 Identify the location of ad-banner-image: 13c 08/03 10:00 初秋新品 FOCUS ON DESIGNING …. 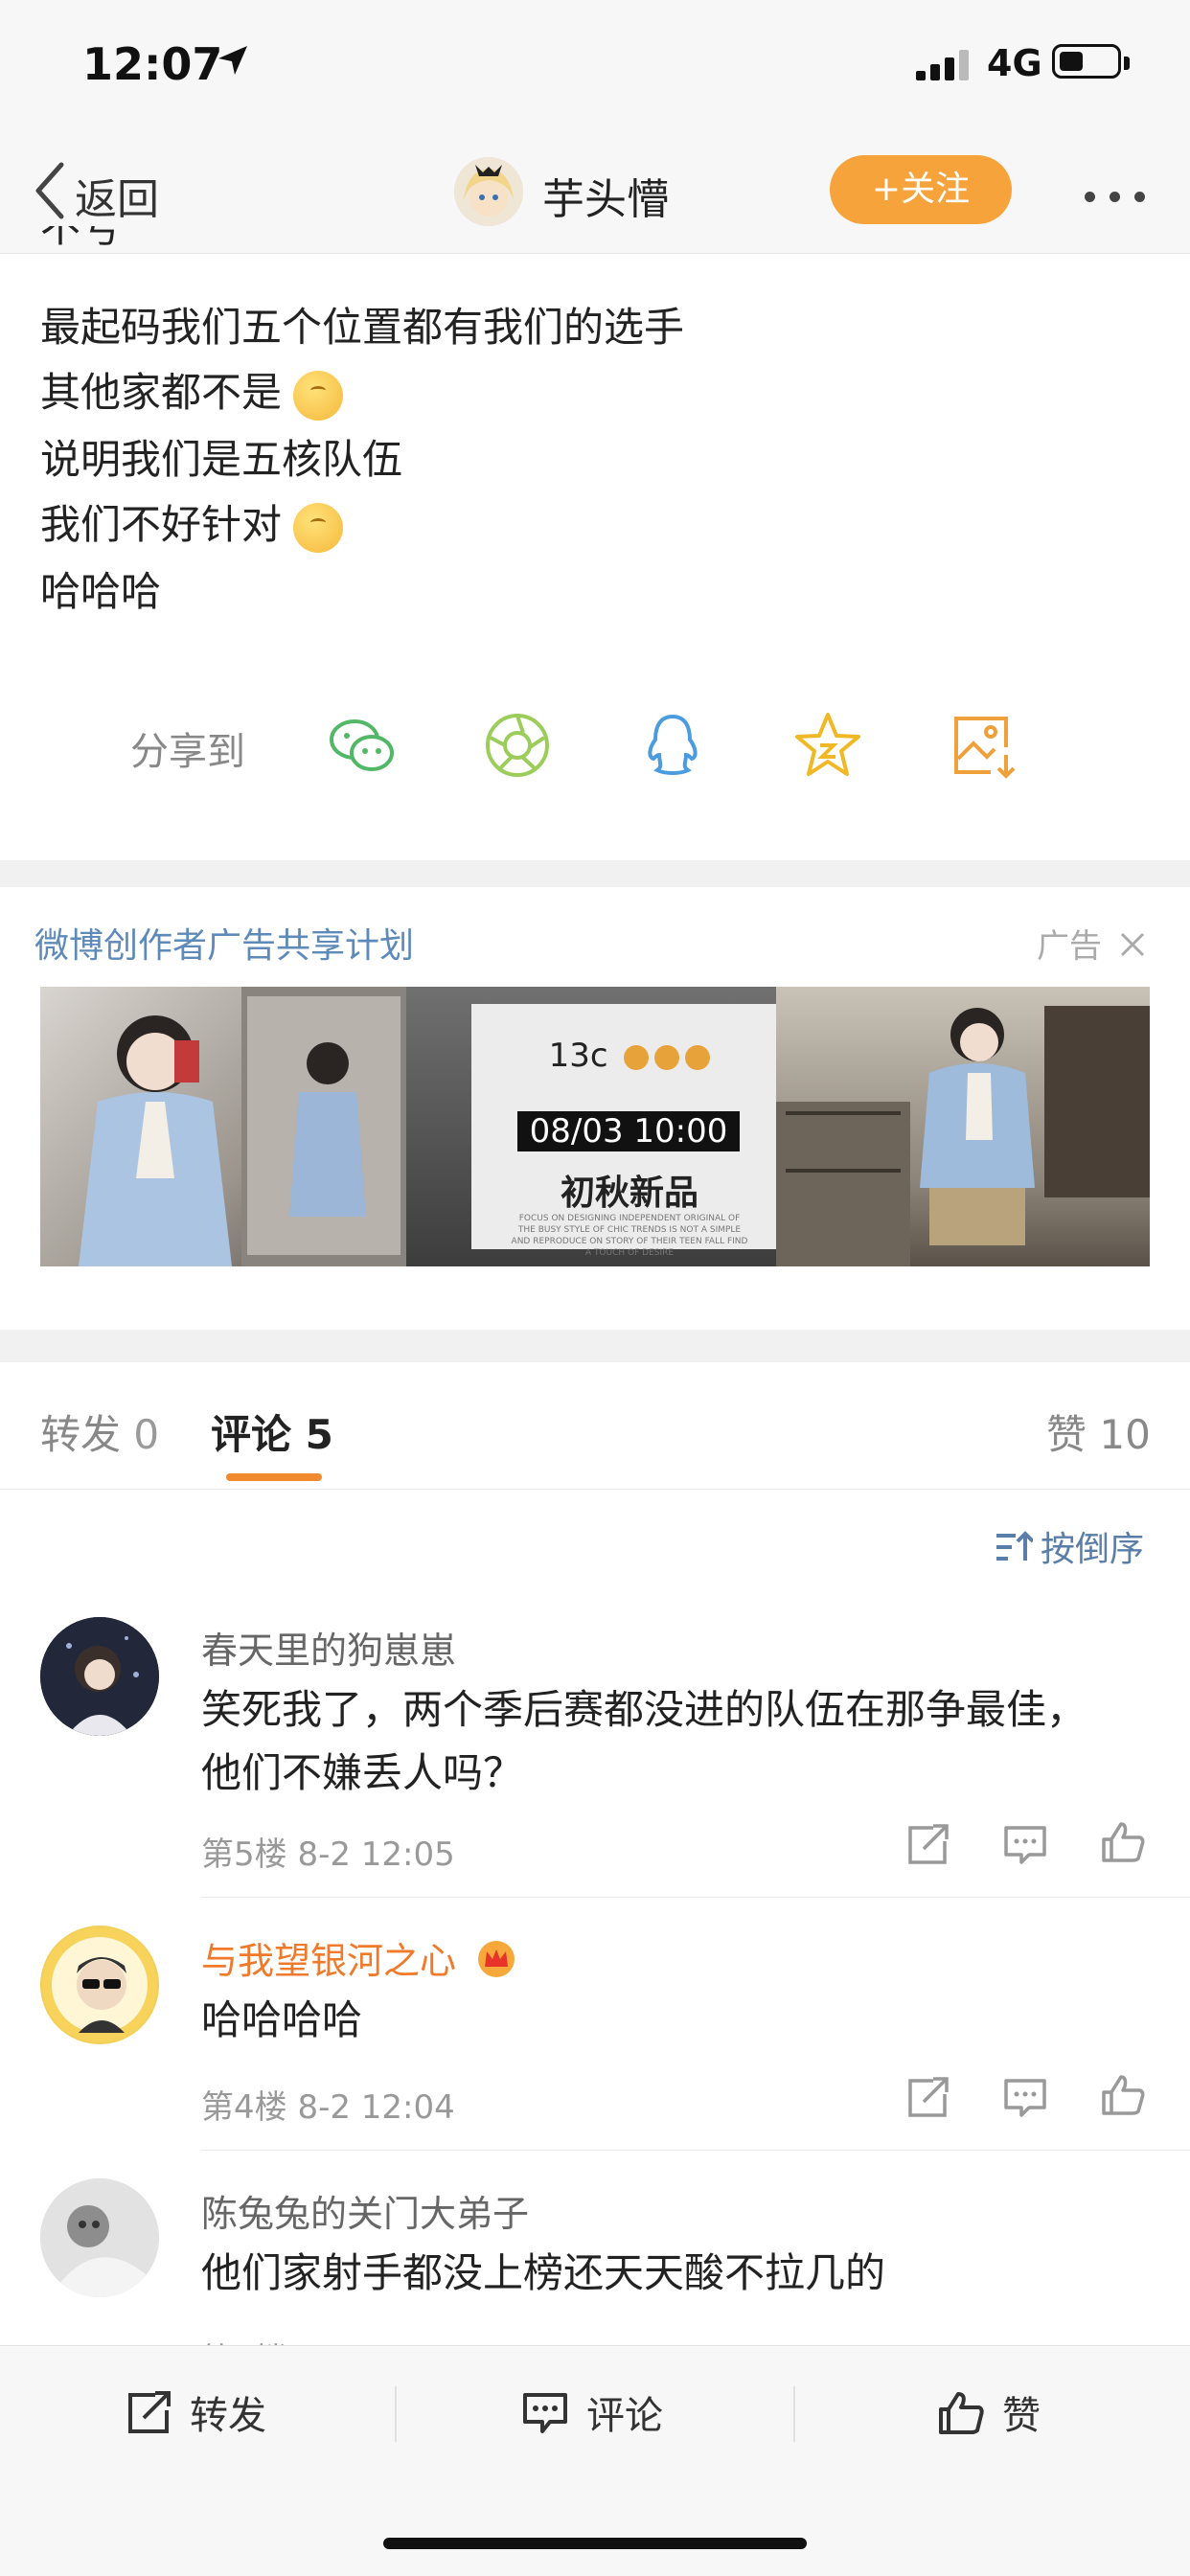
(595, 1126).